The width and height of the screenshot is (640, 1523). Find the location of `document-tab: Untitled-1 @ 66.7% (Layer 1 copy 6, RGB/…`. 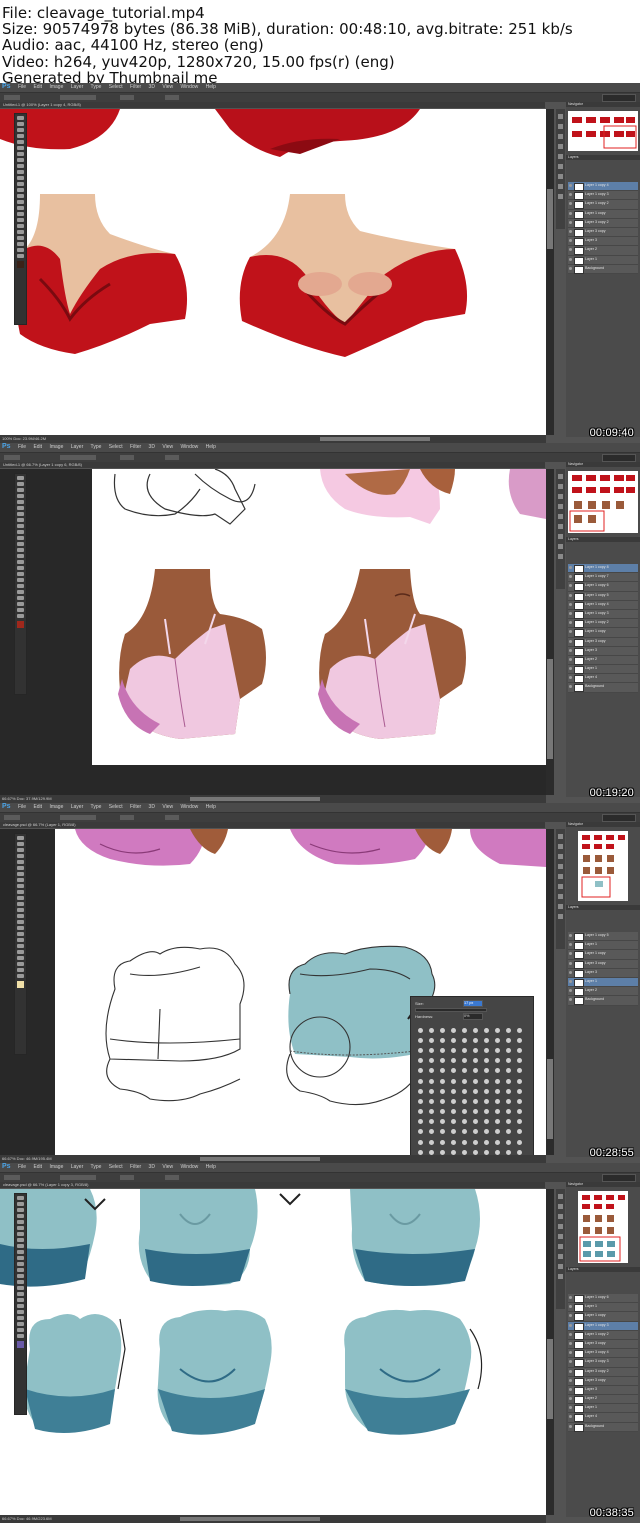

document-tab: Untitled-1 @ 66.7% (Layer 1 copy 6, RGB/… is located at coordinates (272, 465).